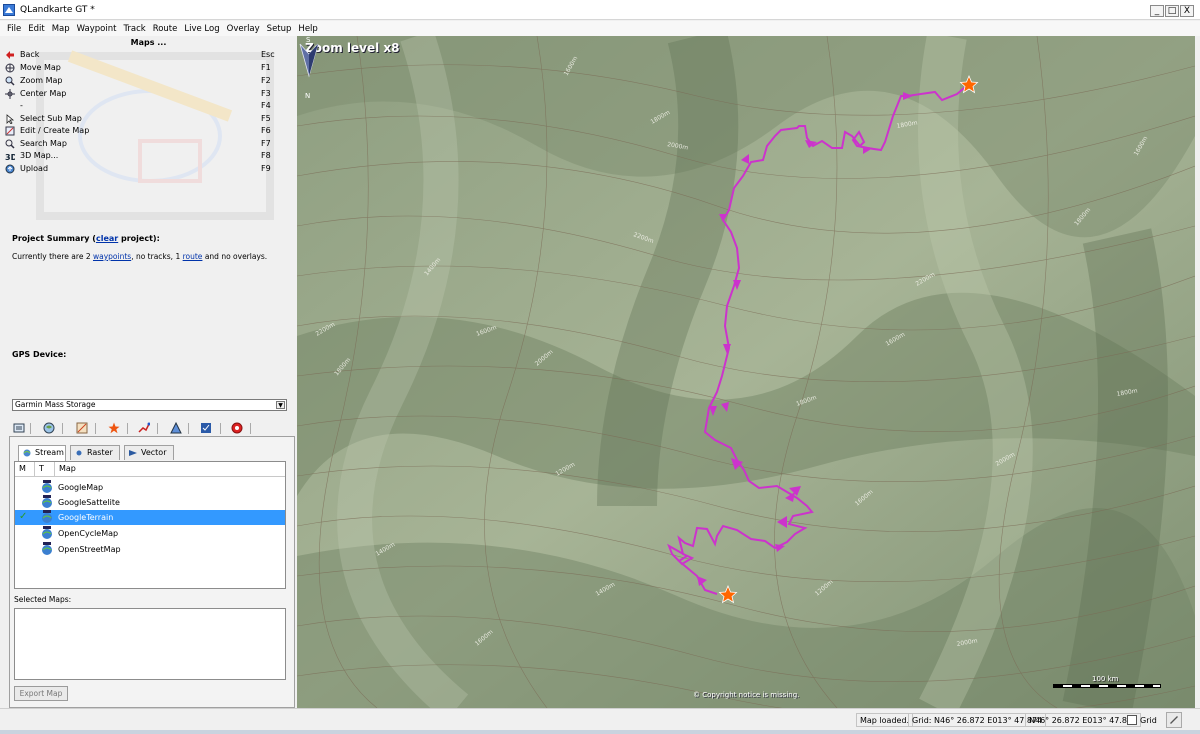  I want to click on raster-icon, so click(79, 453).